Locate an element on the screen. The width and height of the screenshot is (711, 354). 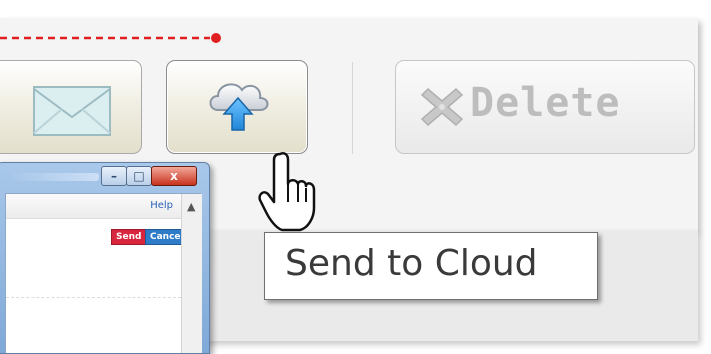
maximize-icon: □ is located at coordinates (139, 176).